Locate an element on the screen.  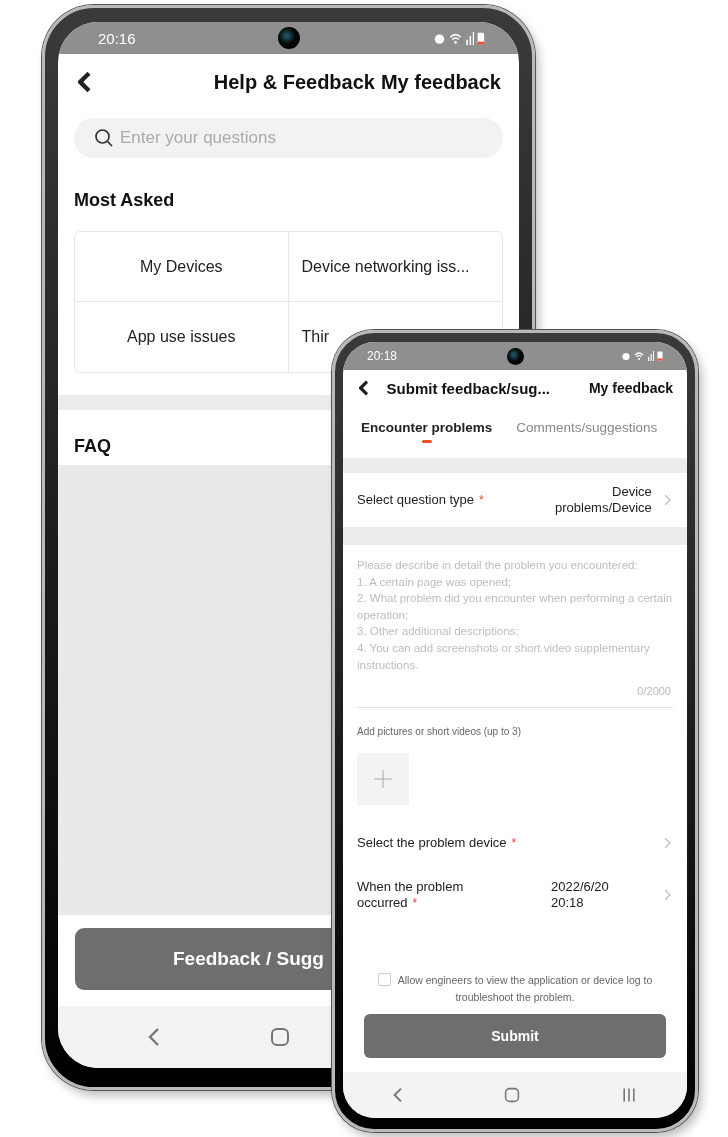
section-title: Most Asked is located at coordinates (125, 200).